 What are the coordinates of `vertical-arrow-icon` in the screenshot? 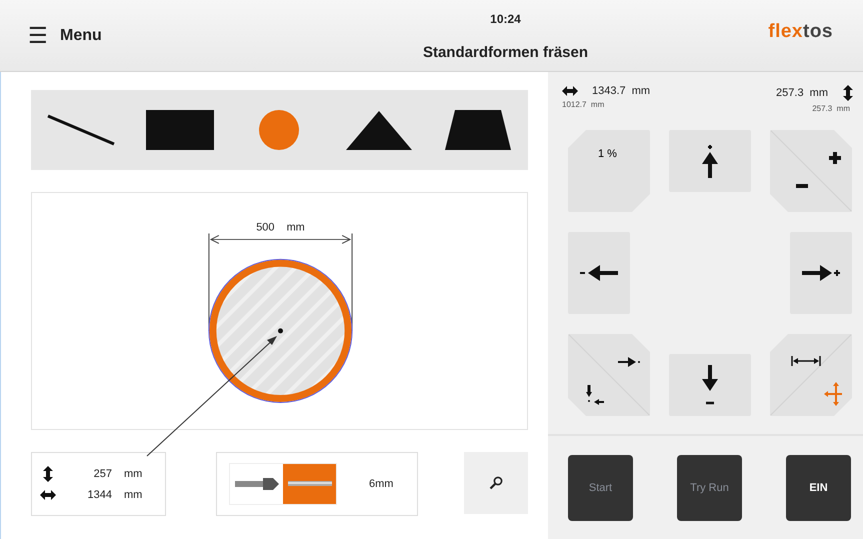 It's located at (848, 93).